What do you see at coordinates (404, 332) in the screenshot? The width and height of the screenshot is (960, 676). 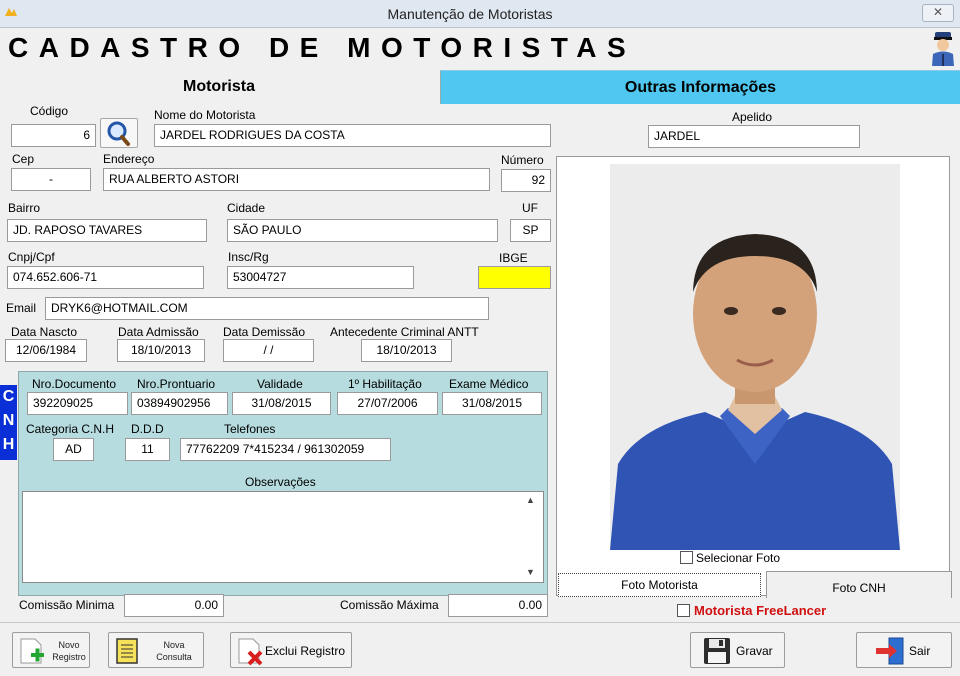 I see `antecedente-label: Antecedente Criminal ANTT` at bounding box center [404, 332].